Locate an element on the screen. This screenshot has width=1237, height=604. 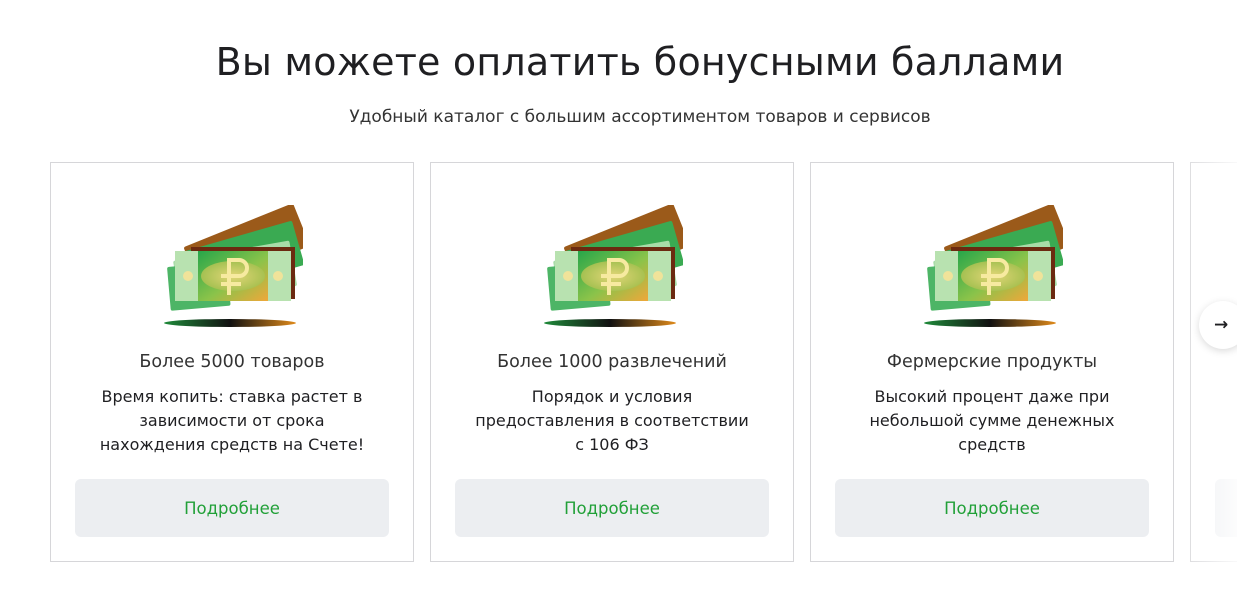
card-title: Более 5000 товаров is located at coordinates (232, 362).